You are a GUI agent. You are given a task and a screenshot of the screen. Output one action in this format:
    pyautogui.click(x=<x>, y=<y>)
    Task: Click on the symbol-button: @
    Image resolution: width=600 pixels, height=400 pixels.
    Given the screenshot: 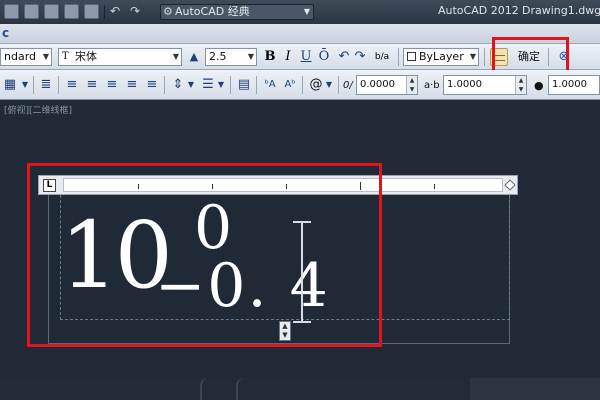 What is the action you would take?
    pyautogui.click(x=316, y=85)
    